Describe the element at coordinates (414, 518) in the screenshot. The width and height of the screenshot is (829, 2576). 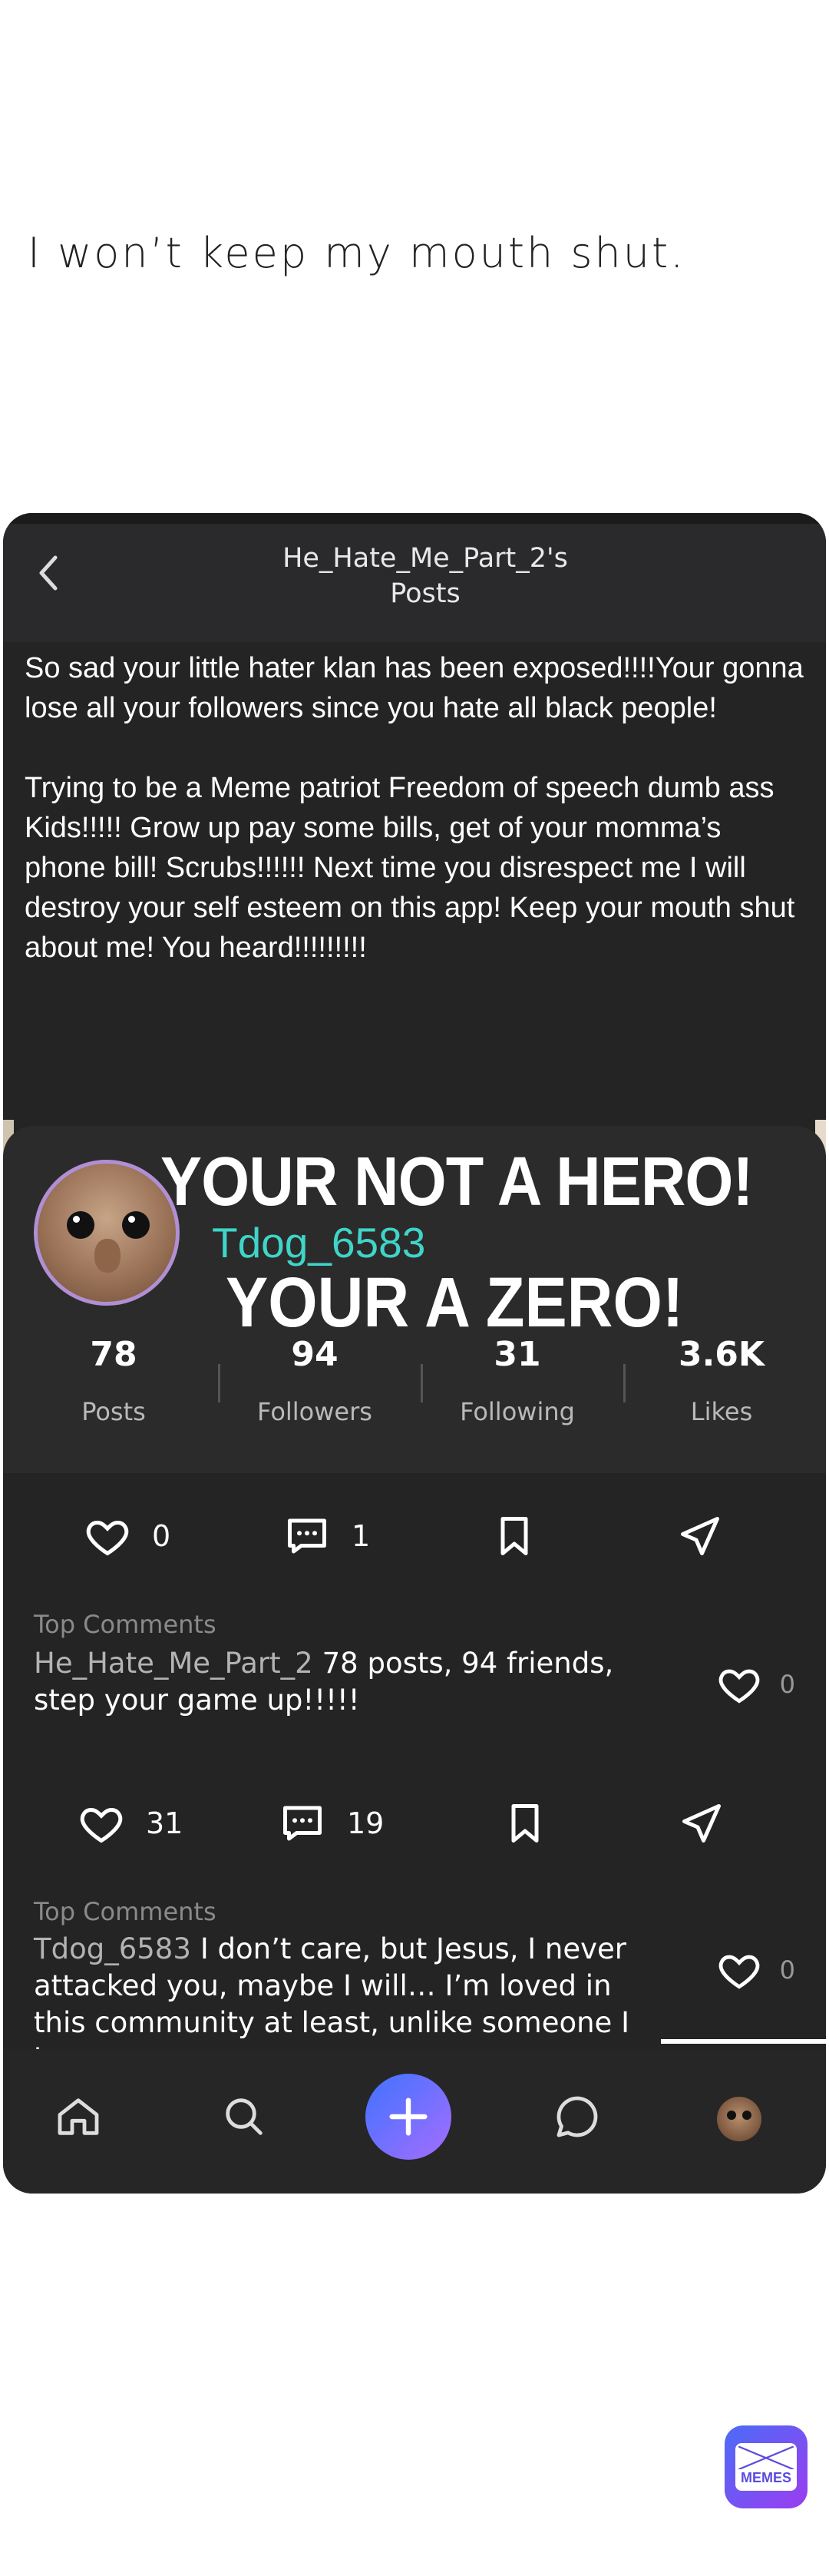
I see `status-bar` at that location.